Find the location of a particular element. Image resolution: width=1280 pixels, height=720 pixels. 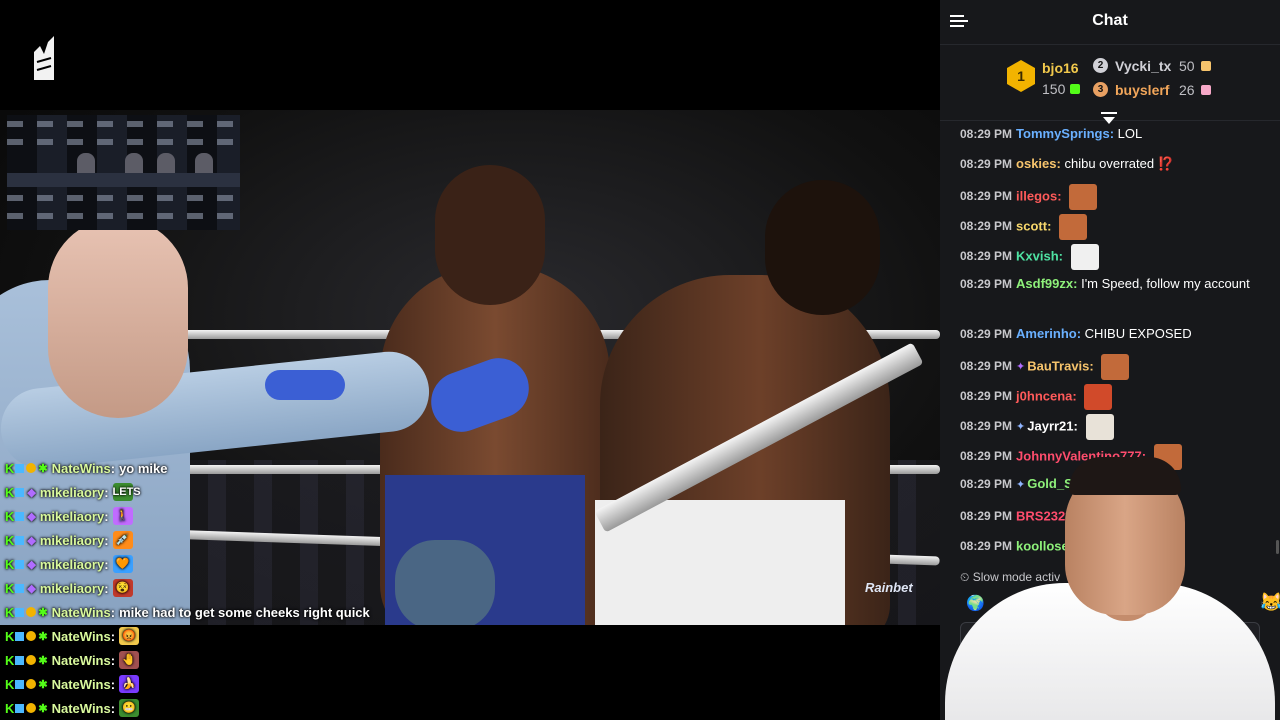

emote-icon: LETS is located at coordinates (126, 492).